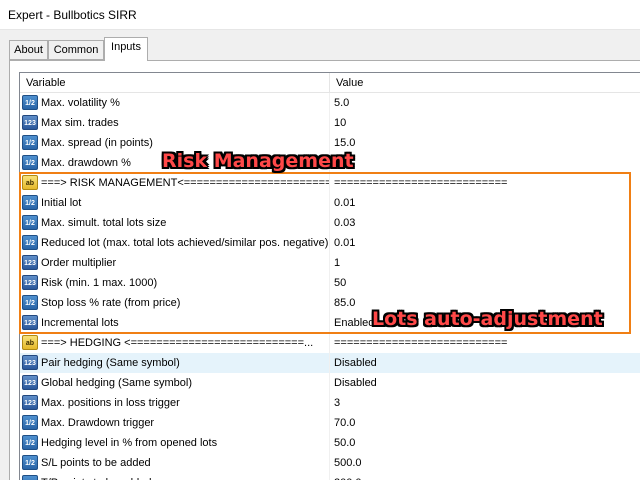  I want to click on table-row: 123 Pair hedging (Same symbol) Disabled, so click(330, 363).